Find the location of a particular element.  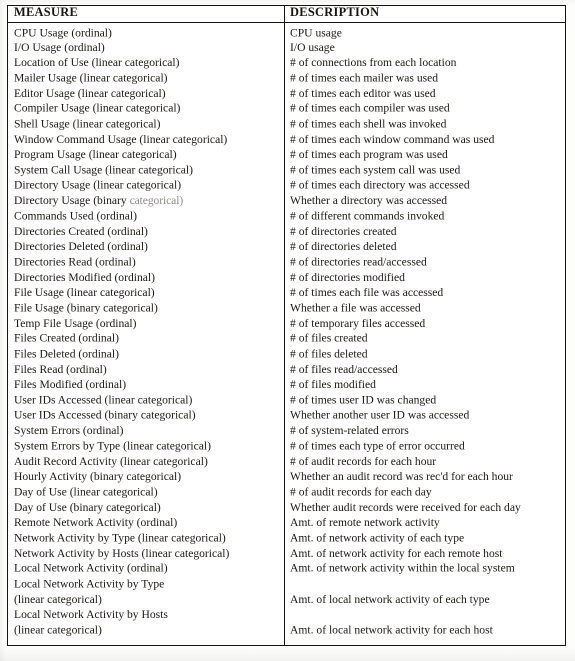

table-cell-description: # of times each window command was used is located at coordinates (392, 139).